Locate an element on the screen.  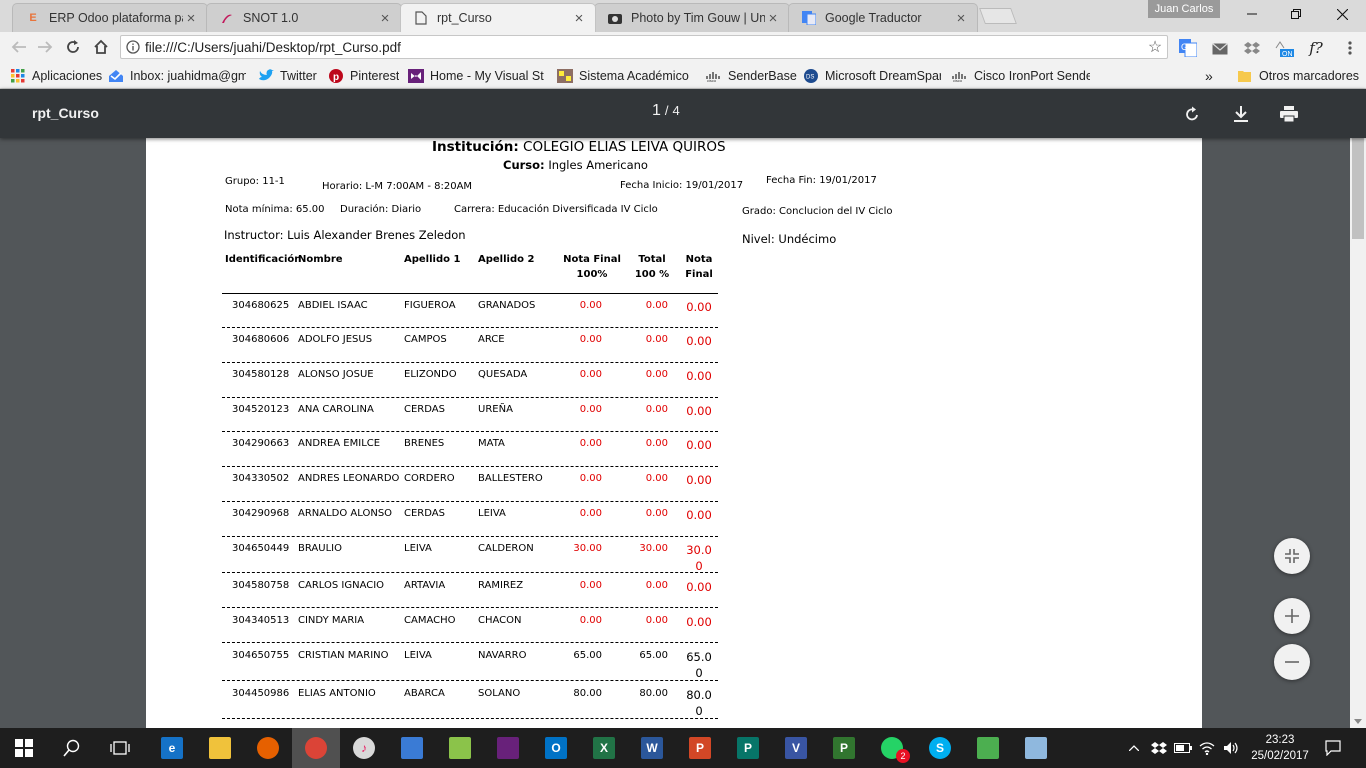
cell-s2: QUESADA is located at coordinates (503, 374).